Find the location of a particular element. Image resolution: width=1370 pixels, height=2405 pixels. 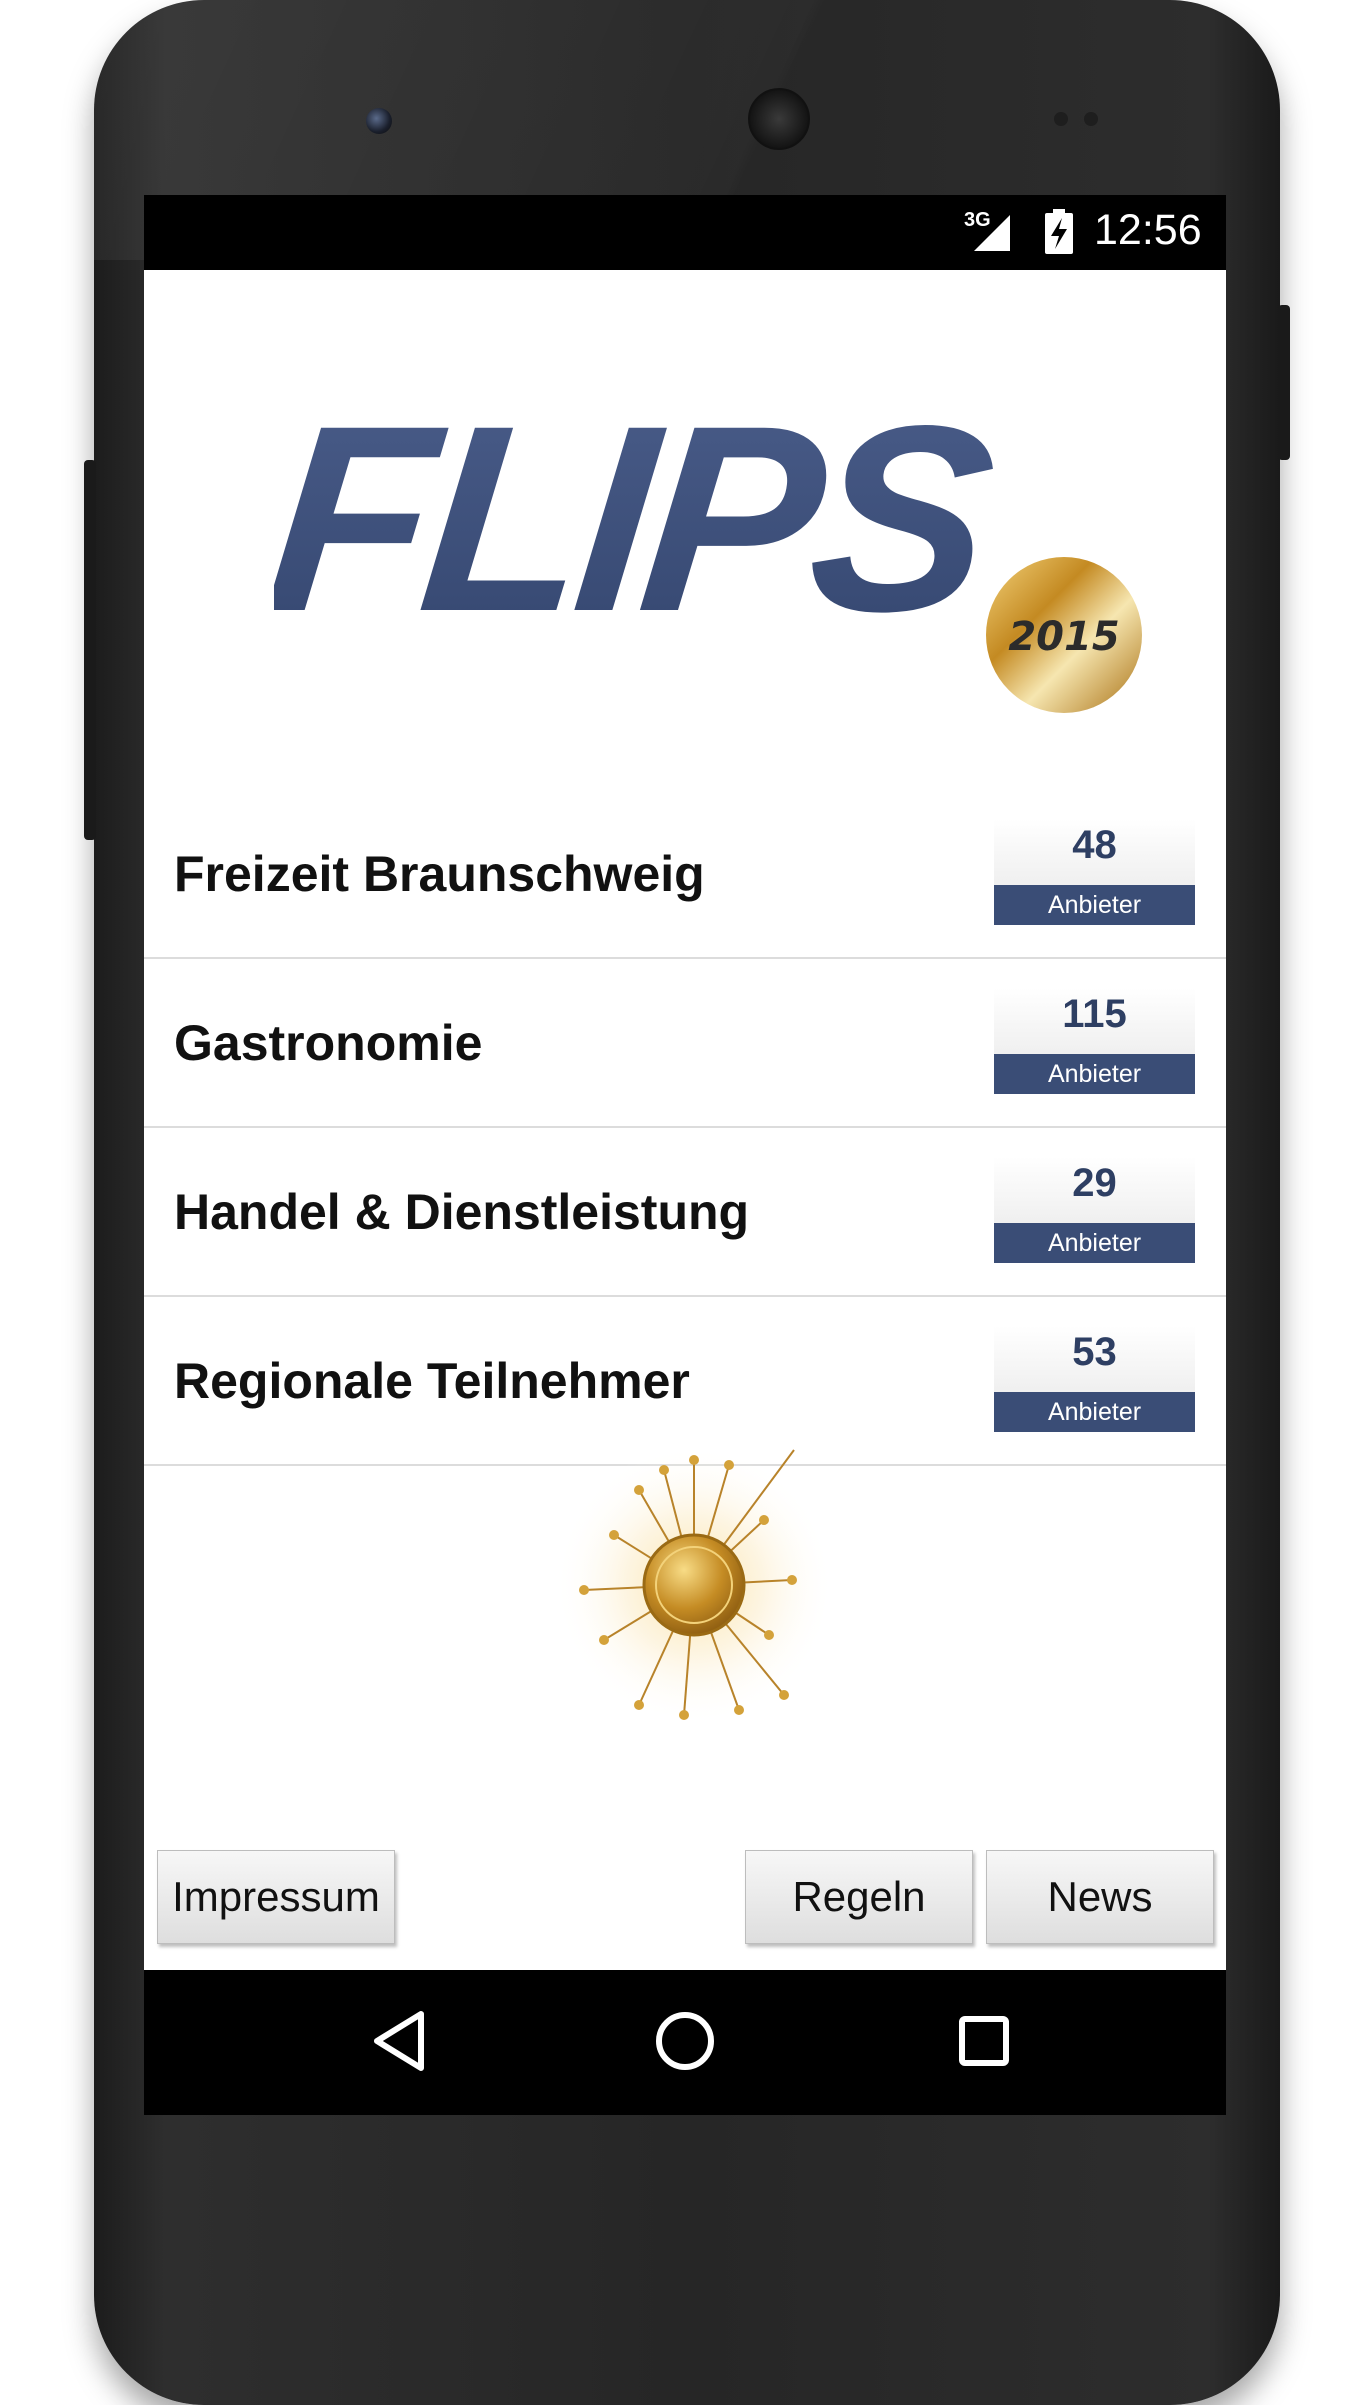

category-item-gastronomie: Gastronomie 115 Anbieter is located at coordinates (685, 1043).